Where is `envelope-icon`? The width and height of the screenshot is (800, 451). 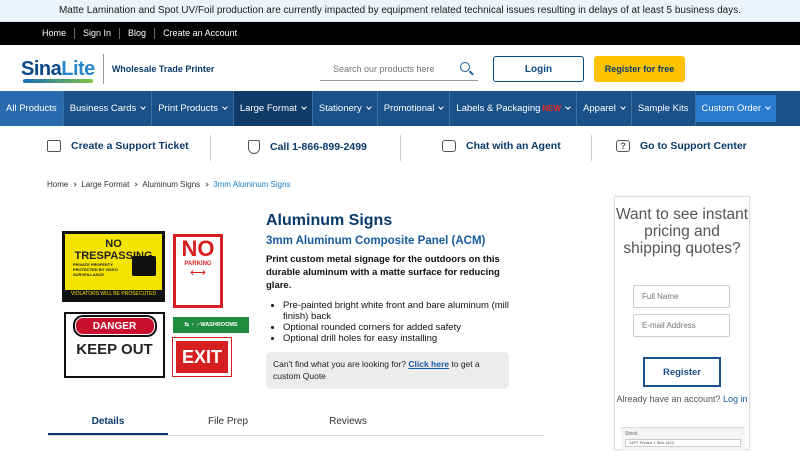
envelope-icon is located at coordinates (54, 146).